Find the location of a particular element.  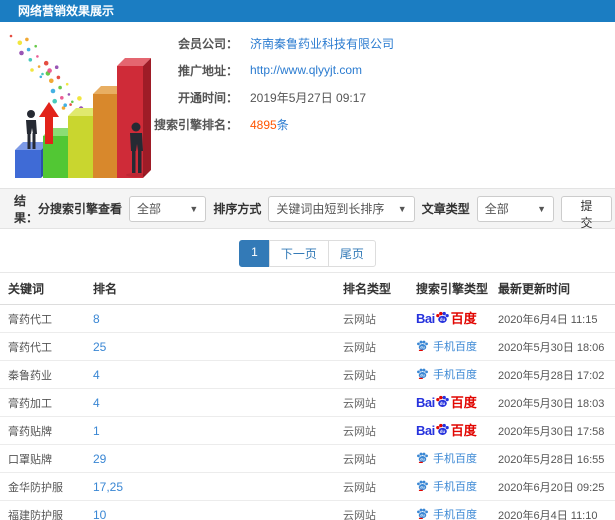

sort-filter-select: 关键词由短到长排序 ▼ is located at coordinates (341, 208).